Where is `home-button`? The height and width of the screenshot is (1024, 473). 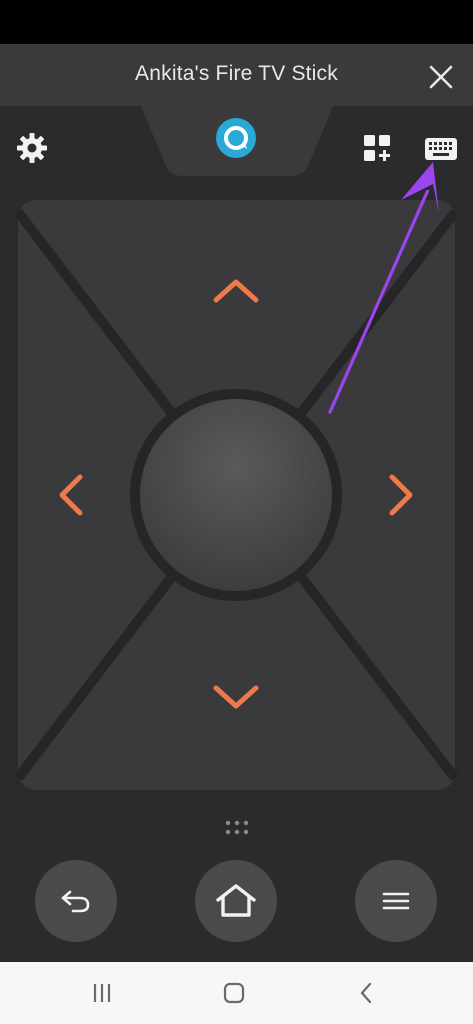 home-button is located at coordinates (236, 901).